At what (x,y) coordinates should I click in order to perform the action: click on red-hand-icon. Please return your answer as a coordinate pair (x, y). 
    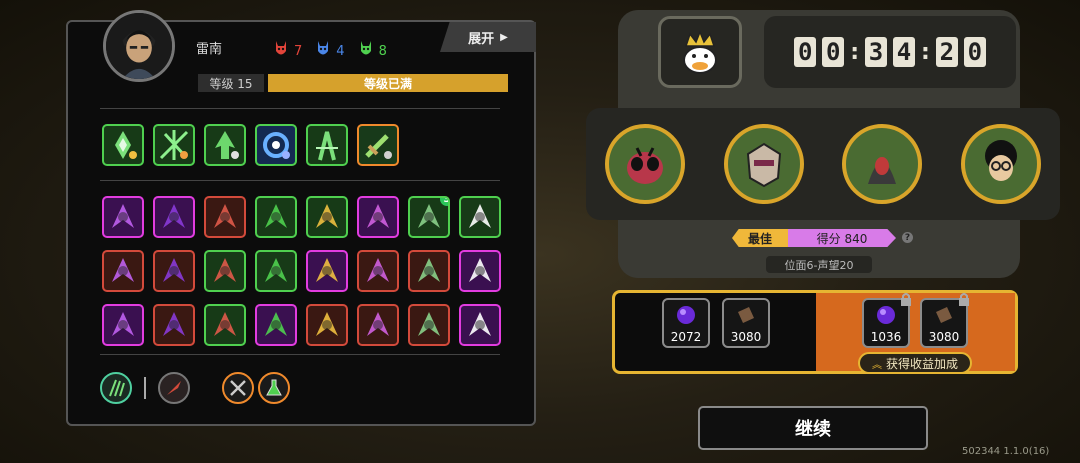
    Looking at the image, I should click on (174, 325).